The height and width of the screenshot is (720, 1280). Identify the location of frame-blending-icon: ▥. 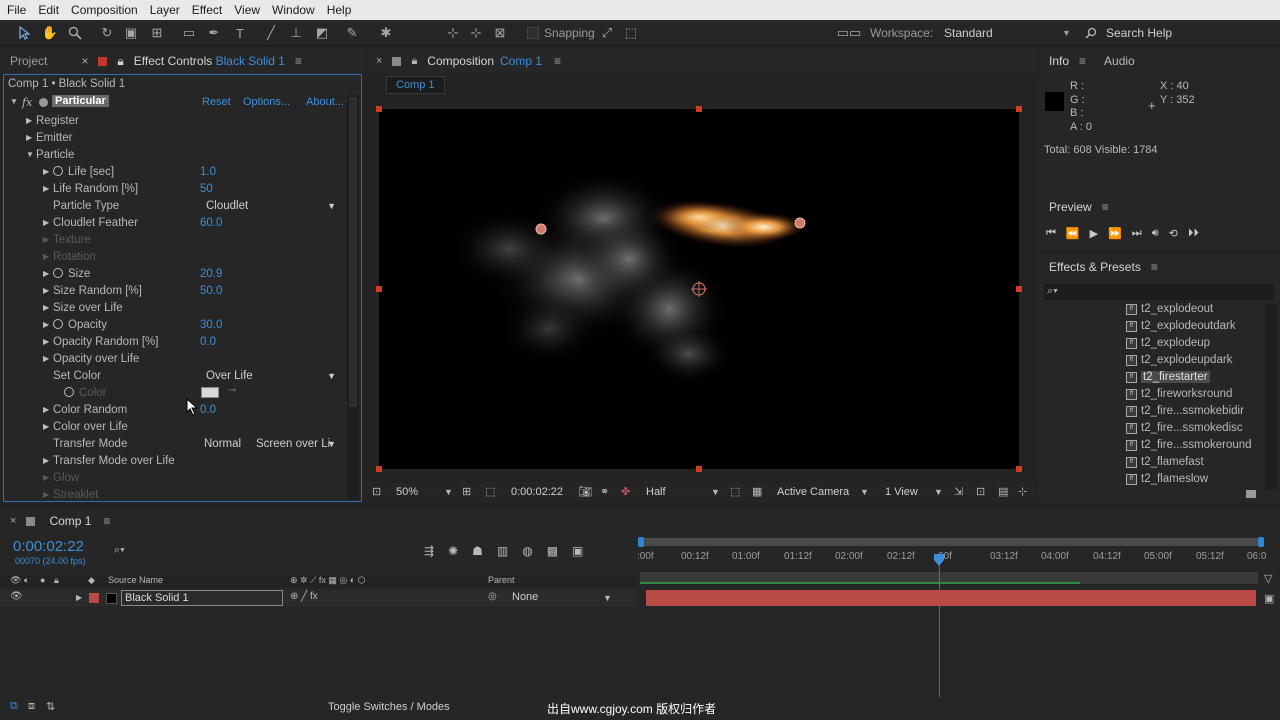
(502, 551).